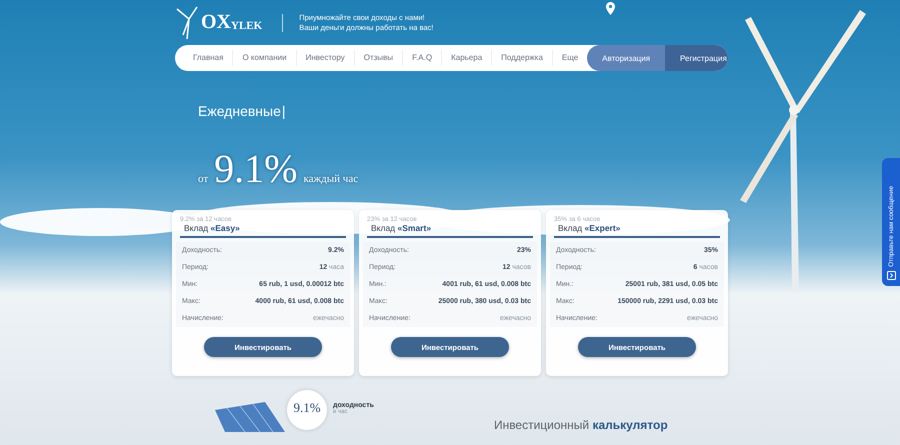  Describe the element at coordinates (204, 58) in the screenshot. I see `nav-link: Главная` at that location.